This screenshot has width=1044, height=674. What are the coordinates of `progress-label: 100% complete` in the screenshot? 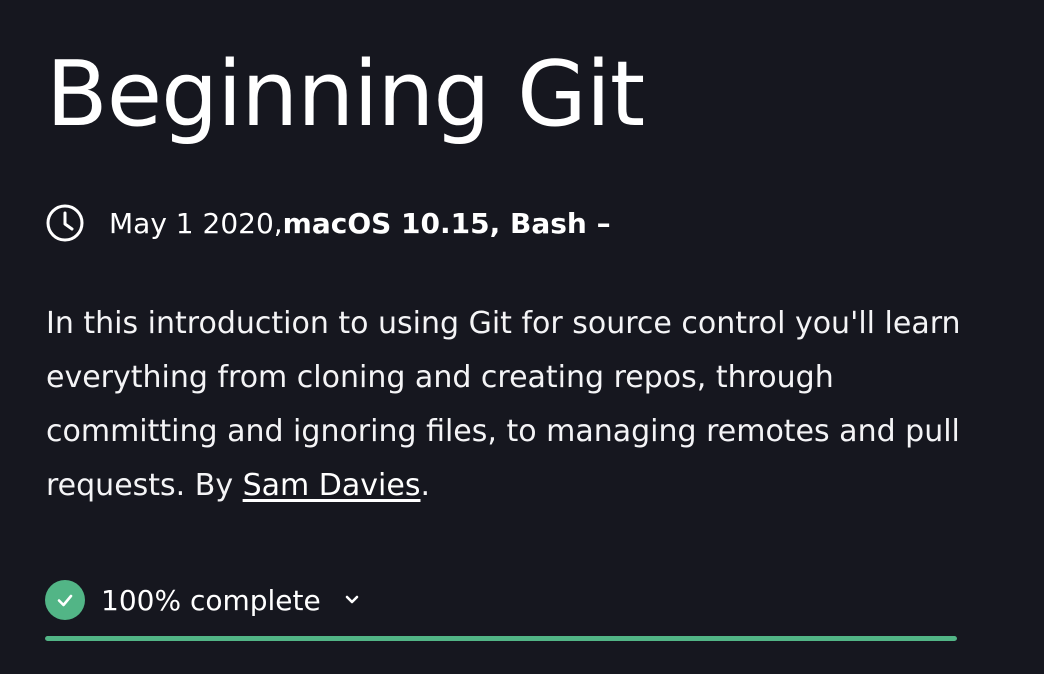 It's located at (211, 600).